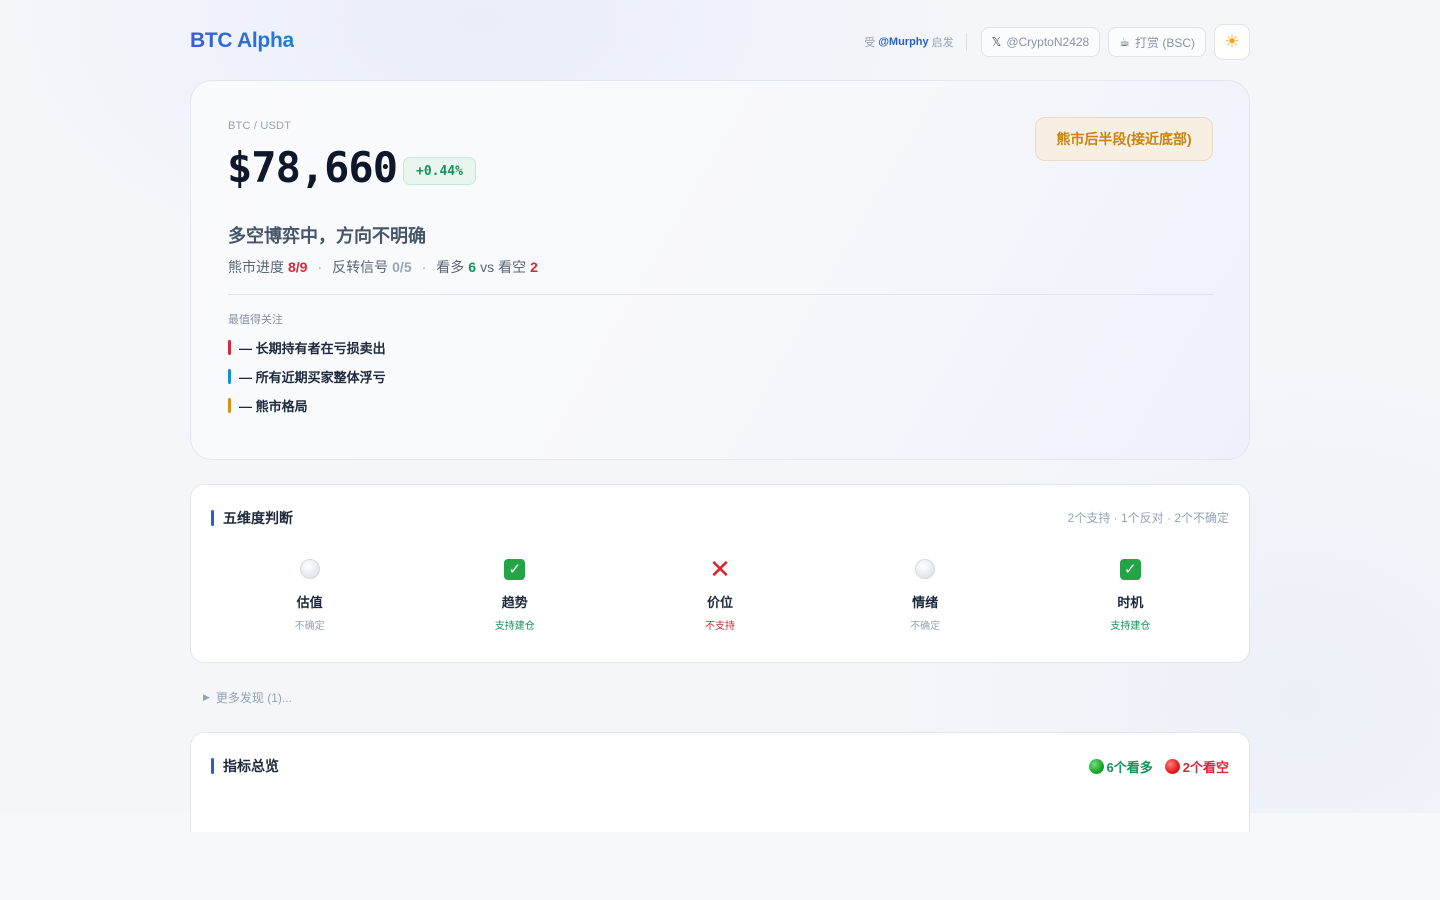 The width and height of the screenshot is (1440, 900). I want to click on five-dimension-summary: 2个支持 · 1个反对 · 2个不确定, so click(1148, 518).